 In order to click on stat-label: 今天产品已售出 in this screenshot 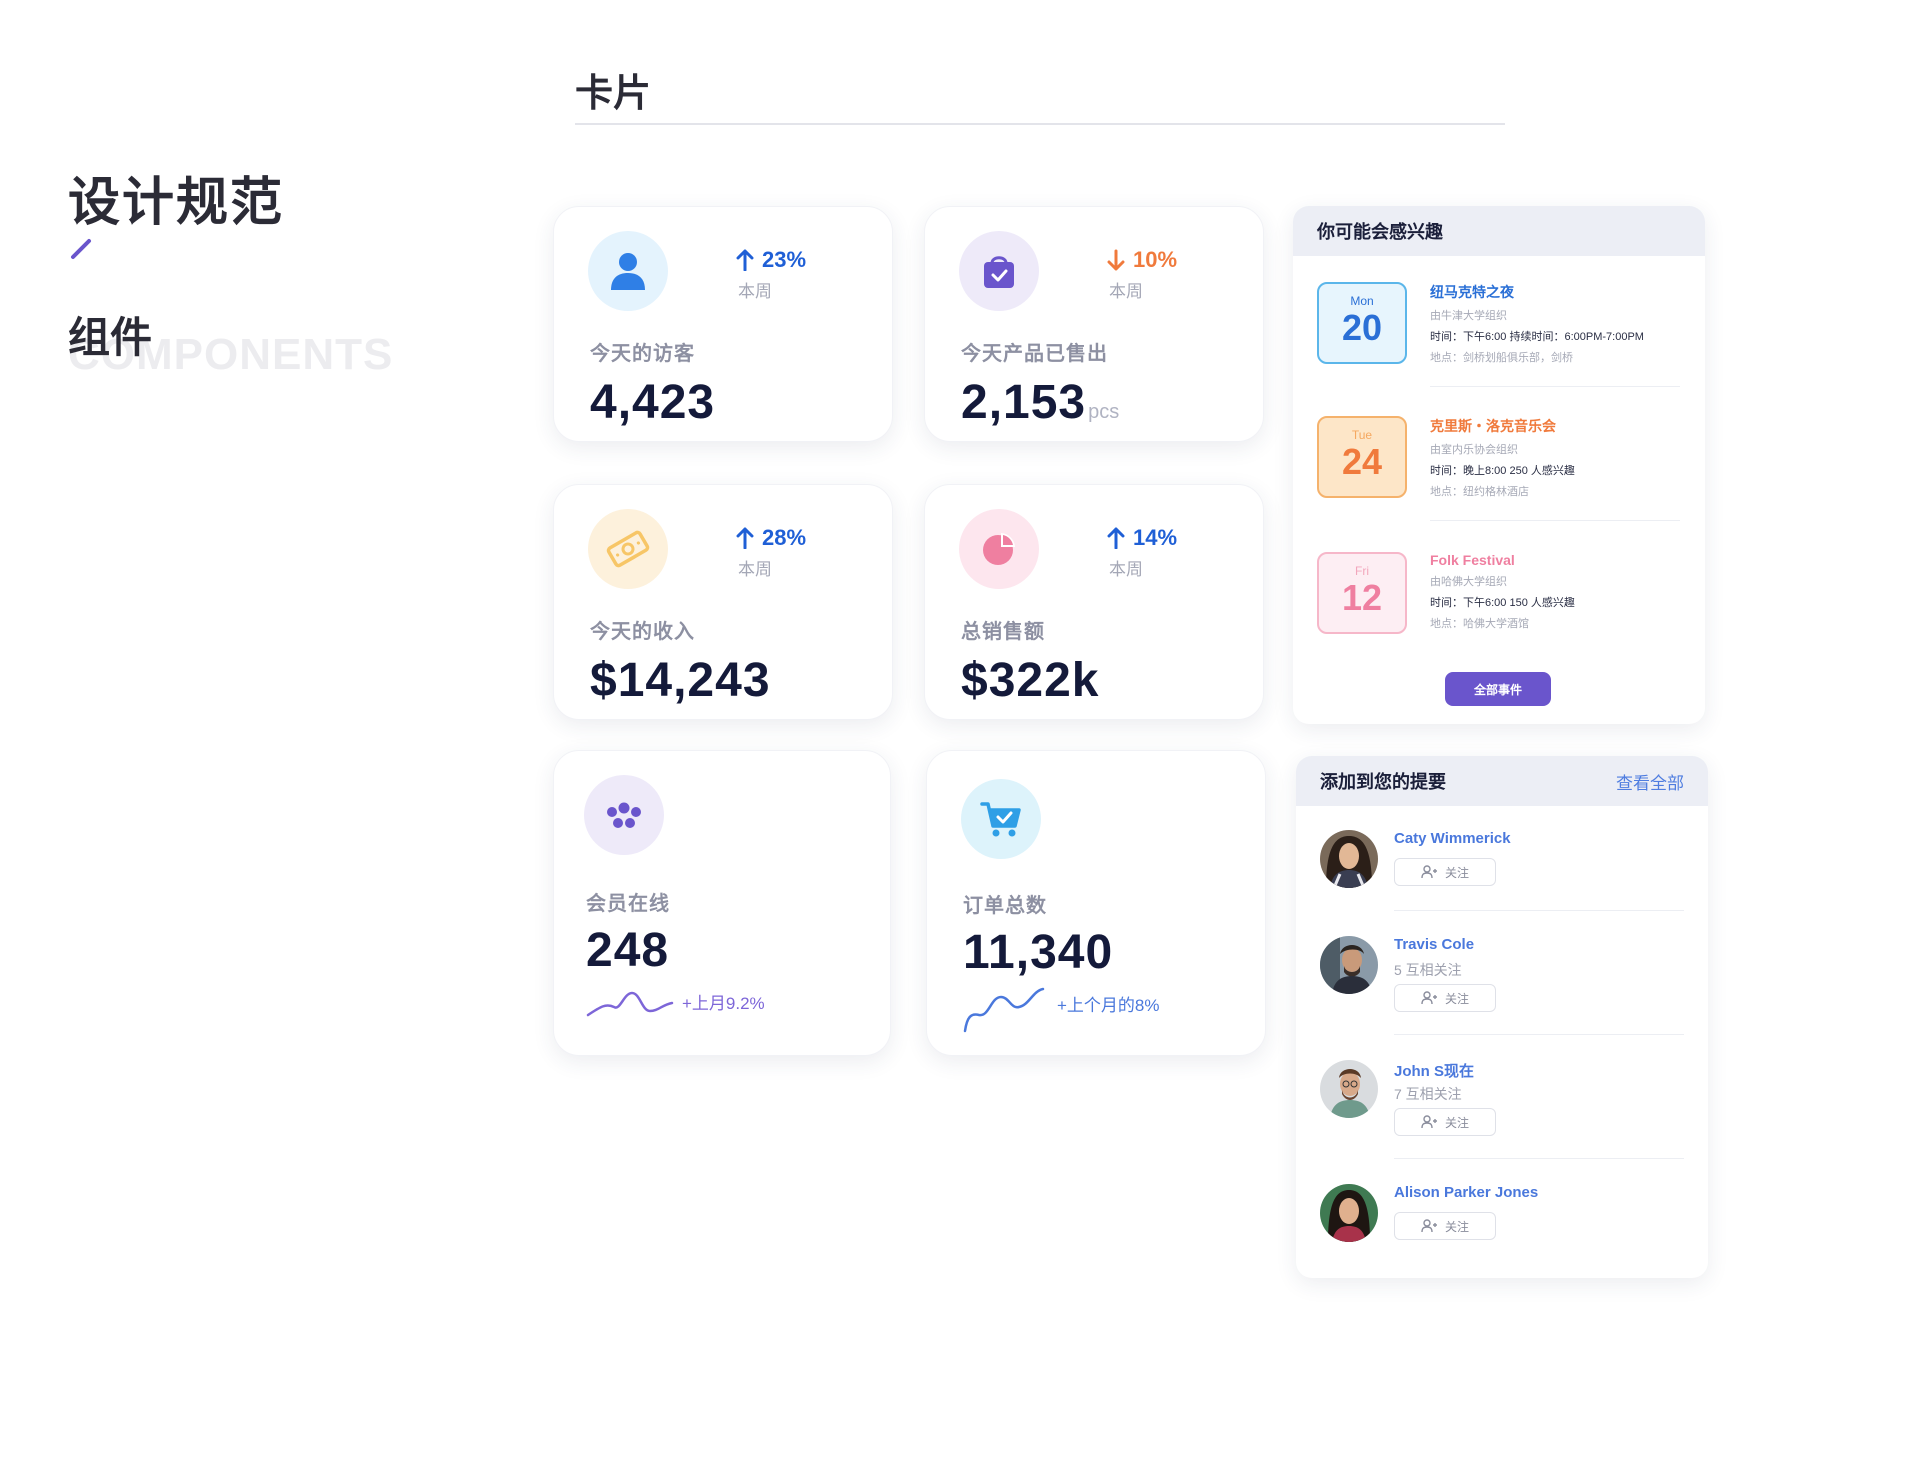, I will do `click(1034, 354)`.